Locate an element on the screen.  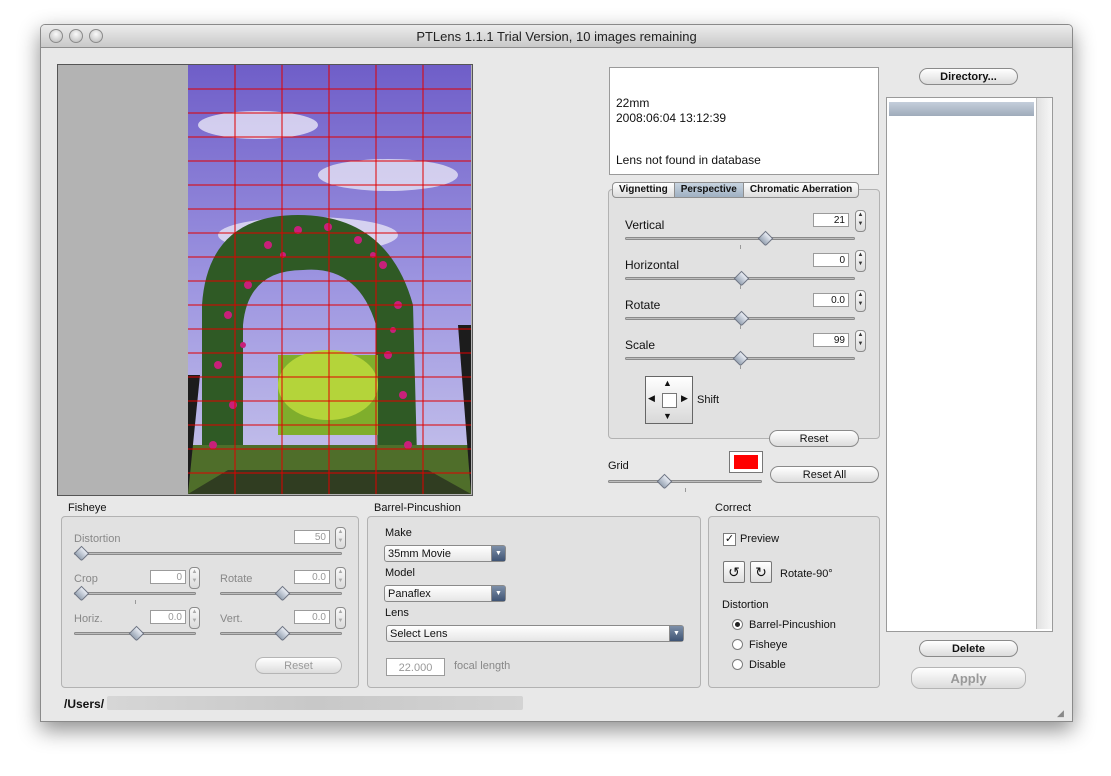
resize-grip-icon: ◢ is located at coordinates (1062, 713).